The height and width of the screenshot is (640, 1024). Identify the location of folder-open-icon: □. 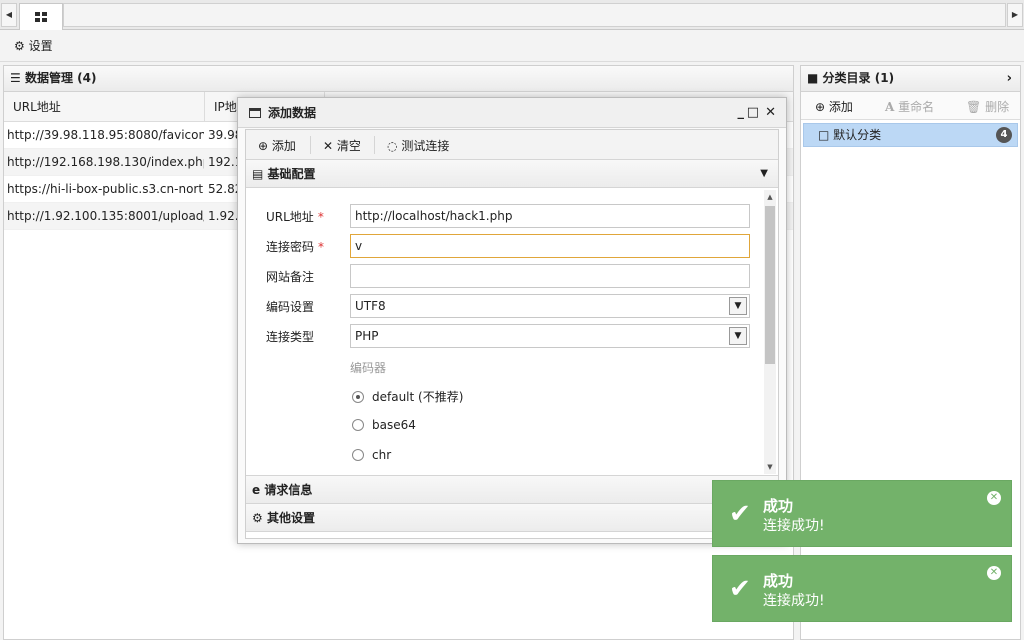
(824, 135).